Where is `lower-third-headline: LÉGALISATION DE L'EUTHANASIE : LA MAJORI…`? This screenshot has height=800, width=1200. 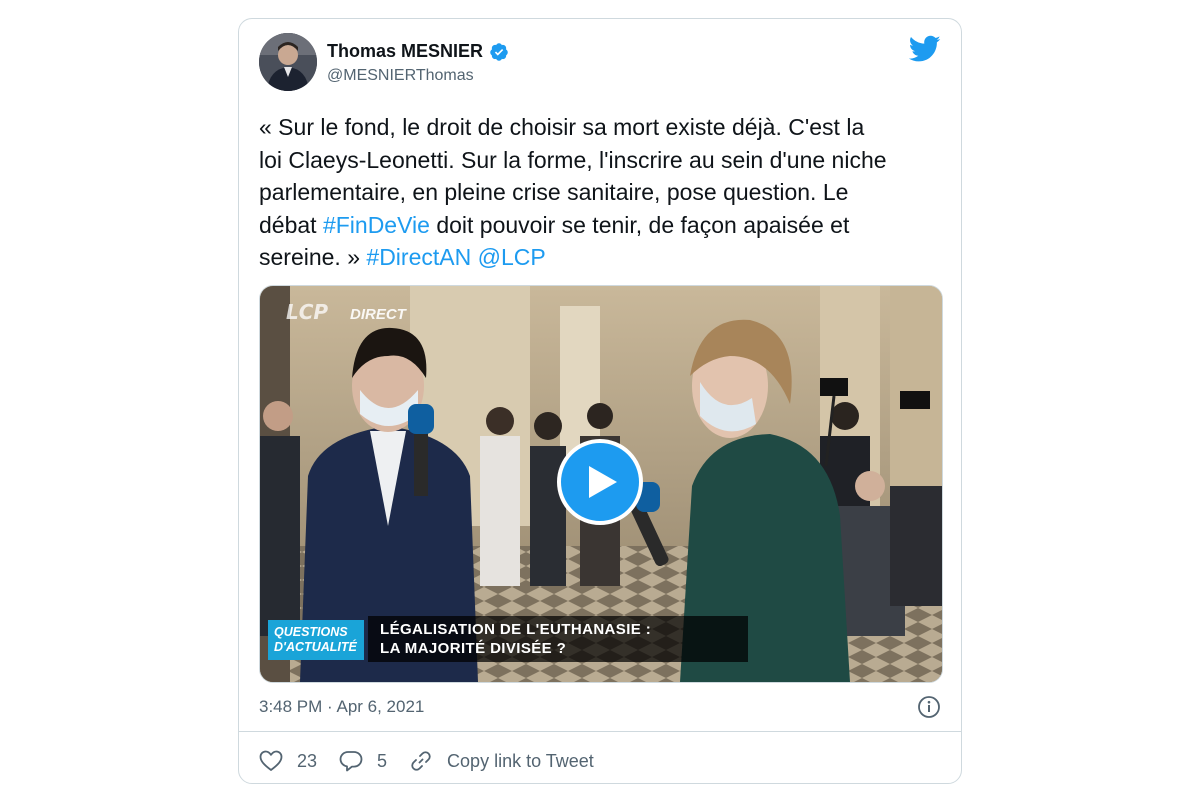 lower-third-headline: LÉGALISATION DE L'EUTHANASIE : LA MAJORI… is located at coordinates (558, 639).